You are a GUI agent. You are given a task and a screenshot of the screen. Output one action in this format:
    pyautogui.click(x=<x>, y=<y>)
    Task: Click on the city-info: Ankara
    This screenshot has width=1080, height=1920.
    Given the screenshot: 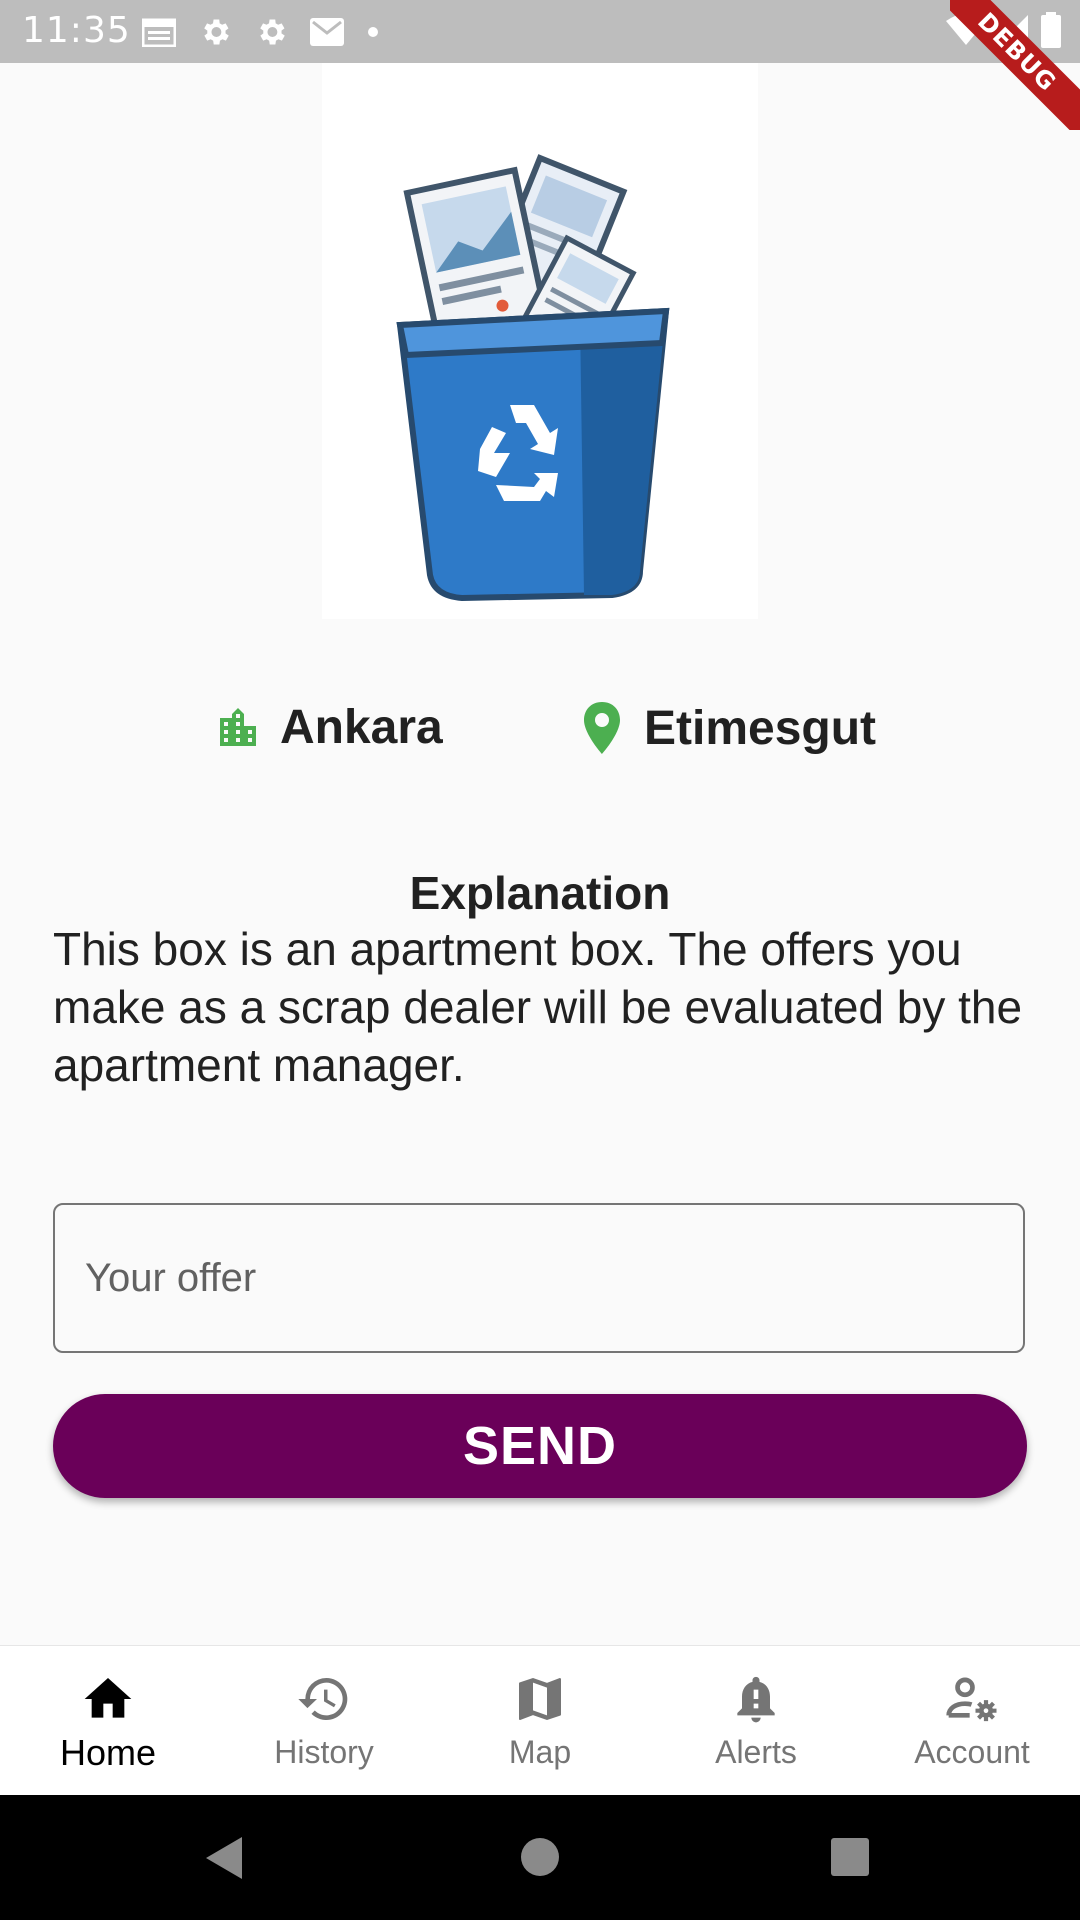 What is the action you would take?
    pyautogui.click(x=328, y=727)
    